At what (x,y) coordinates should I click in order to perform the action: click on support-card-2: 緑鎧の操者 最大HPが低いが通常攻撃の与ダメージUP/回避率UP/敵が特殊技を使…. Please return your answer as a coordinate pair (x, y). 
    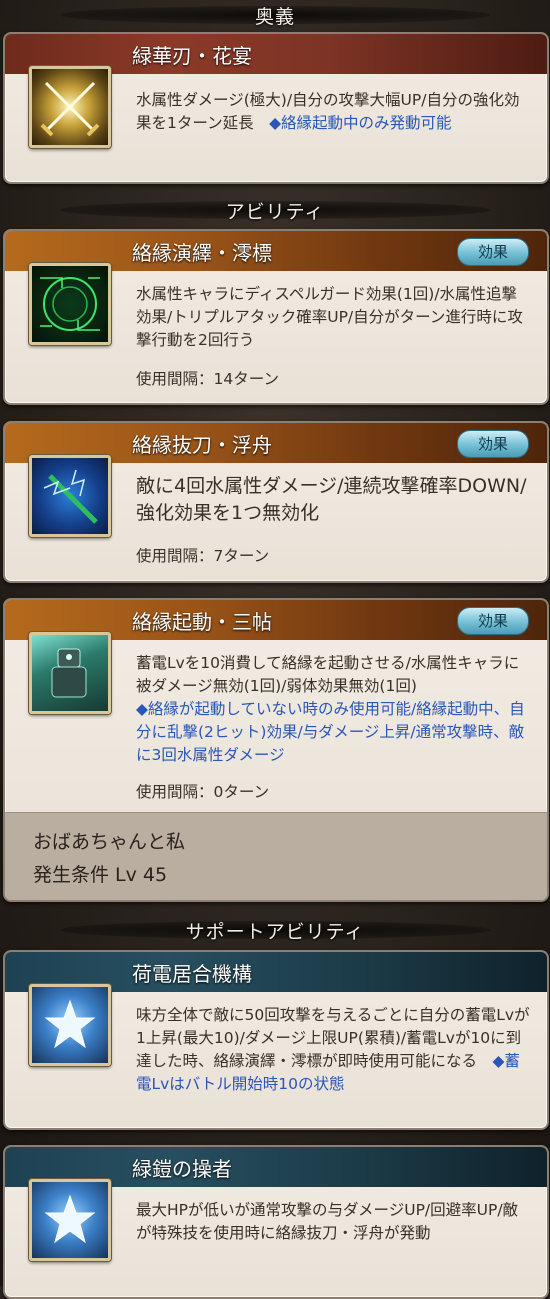
    Looking at the image, I should click on (276, 1222).